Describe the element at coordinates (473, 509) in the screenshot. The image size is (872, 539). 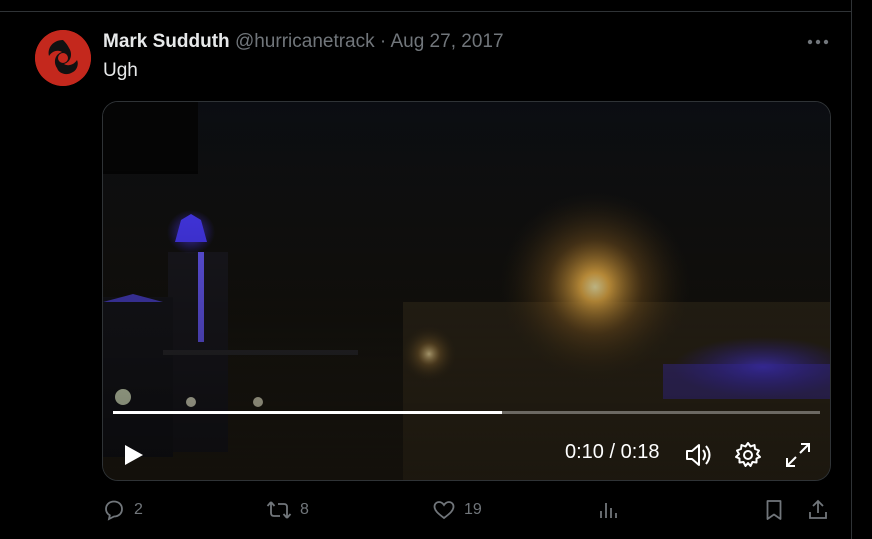
I see `like-count: 19` at that location.